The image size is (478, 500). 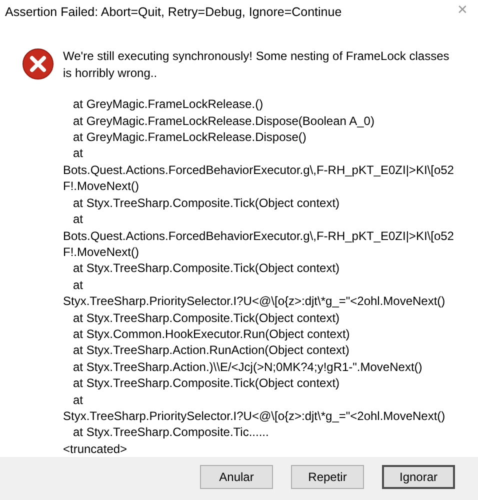 I want to click on stack-trace-line: at Styx.TreeSharp.Action.RunAction(Object context), so click(x=211, y=350).